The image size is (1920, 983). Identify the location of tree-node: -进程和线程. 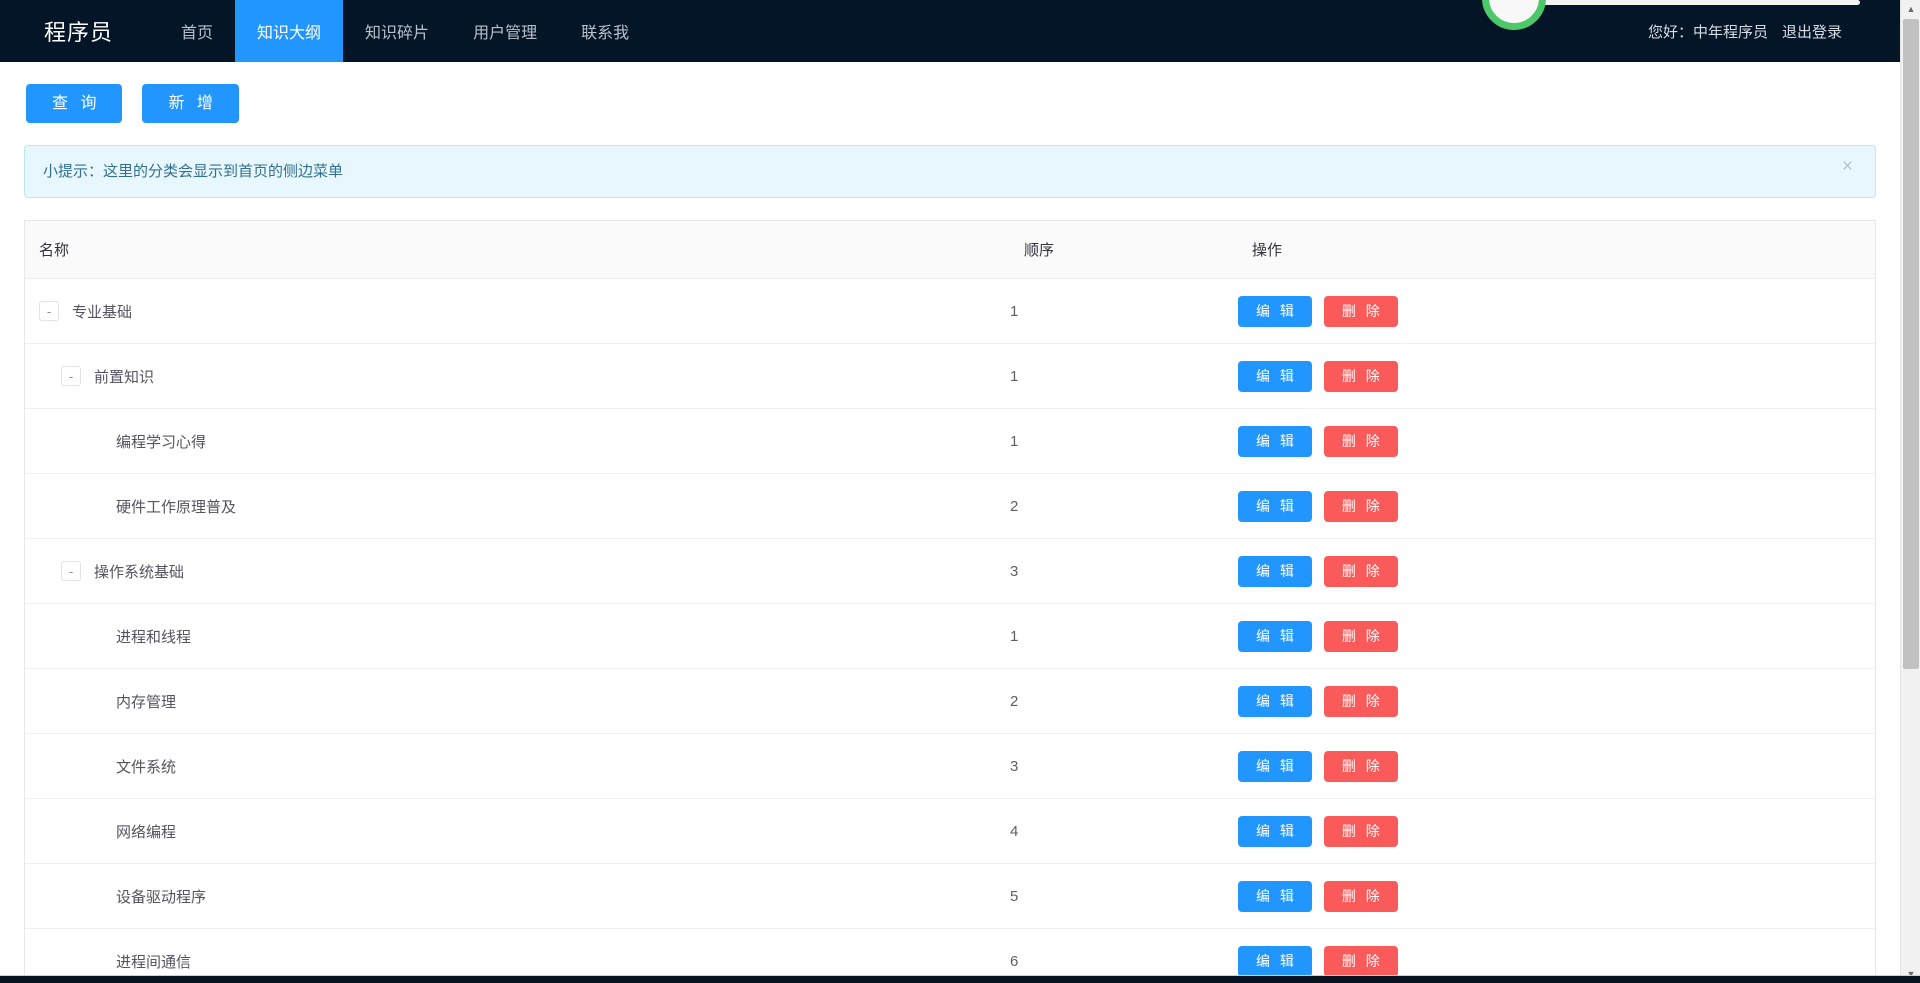
(517, 636).